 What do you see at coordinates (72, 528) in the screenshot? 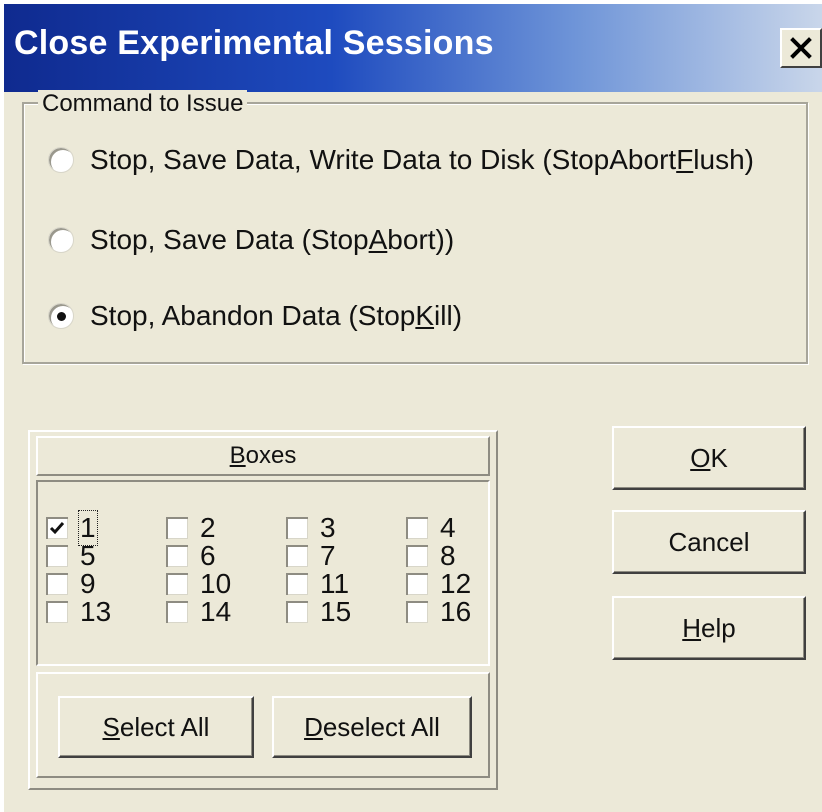
I see `box-checkbox-1: 1` at bounding box center [72, 528].